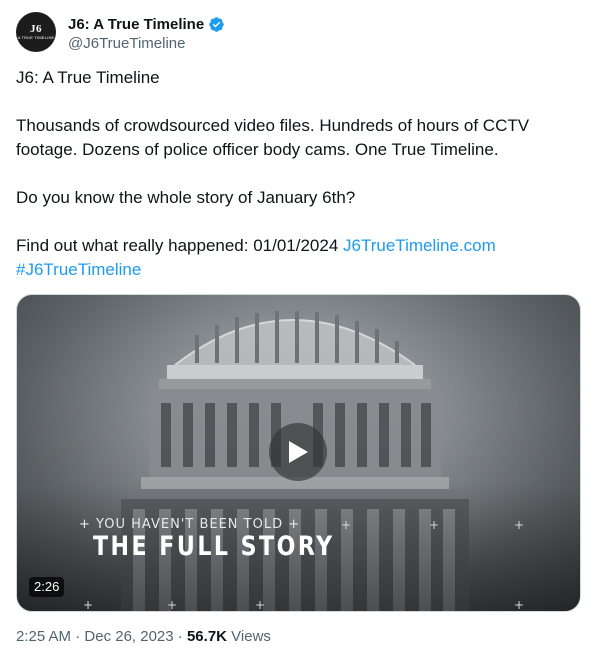 The width and height of the screenshot is (611, 665). Describe the element at coordinates (216, 24) in the screenshot. I see `verified-badge-icon` at that location.